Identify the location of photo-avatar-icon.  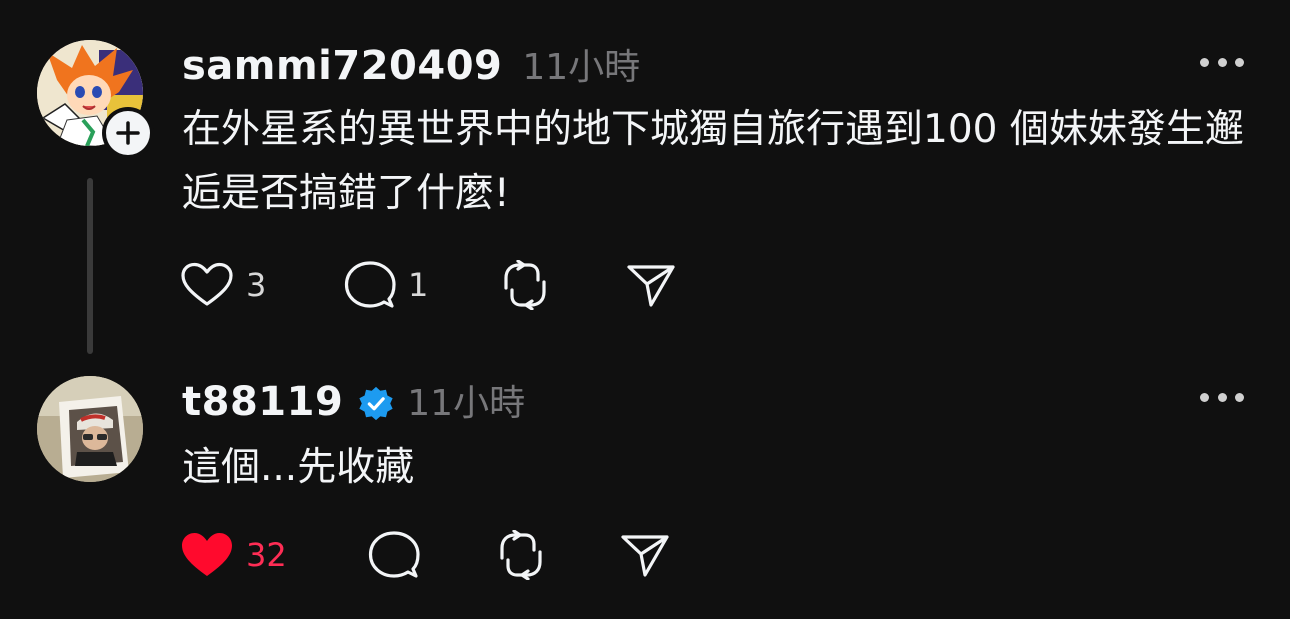
(90, 429).